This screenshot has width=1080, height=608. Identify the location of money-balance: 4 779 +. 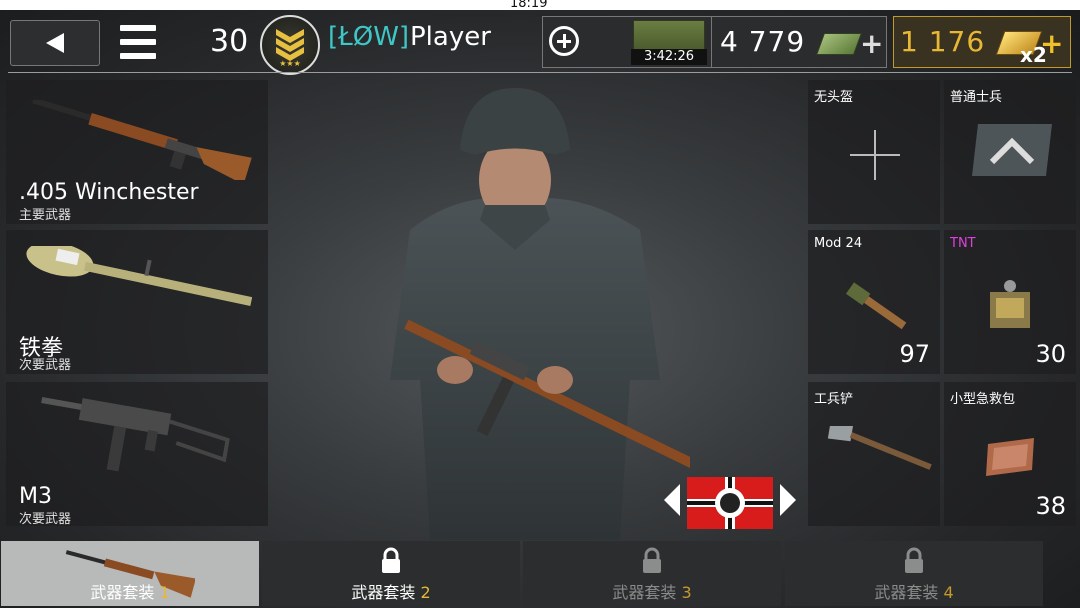
(799, 42).